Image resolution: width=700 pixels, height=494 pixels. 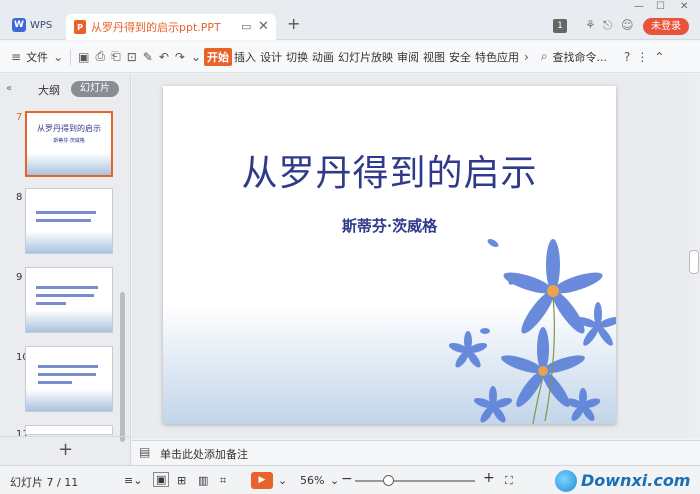 What do you see at coordinates (49, 90) in the screenshot?
I see `tab-outline: 大纲` at bounding box center [49, 90].